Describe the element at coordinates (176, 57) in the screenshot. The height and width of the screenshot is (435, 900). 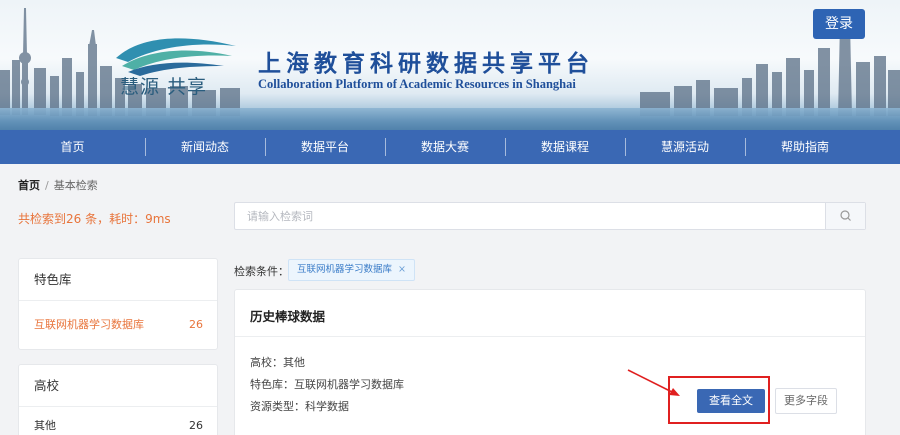
I see `huiyuan-logo-icon` at that location.